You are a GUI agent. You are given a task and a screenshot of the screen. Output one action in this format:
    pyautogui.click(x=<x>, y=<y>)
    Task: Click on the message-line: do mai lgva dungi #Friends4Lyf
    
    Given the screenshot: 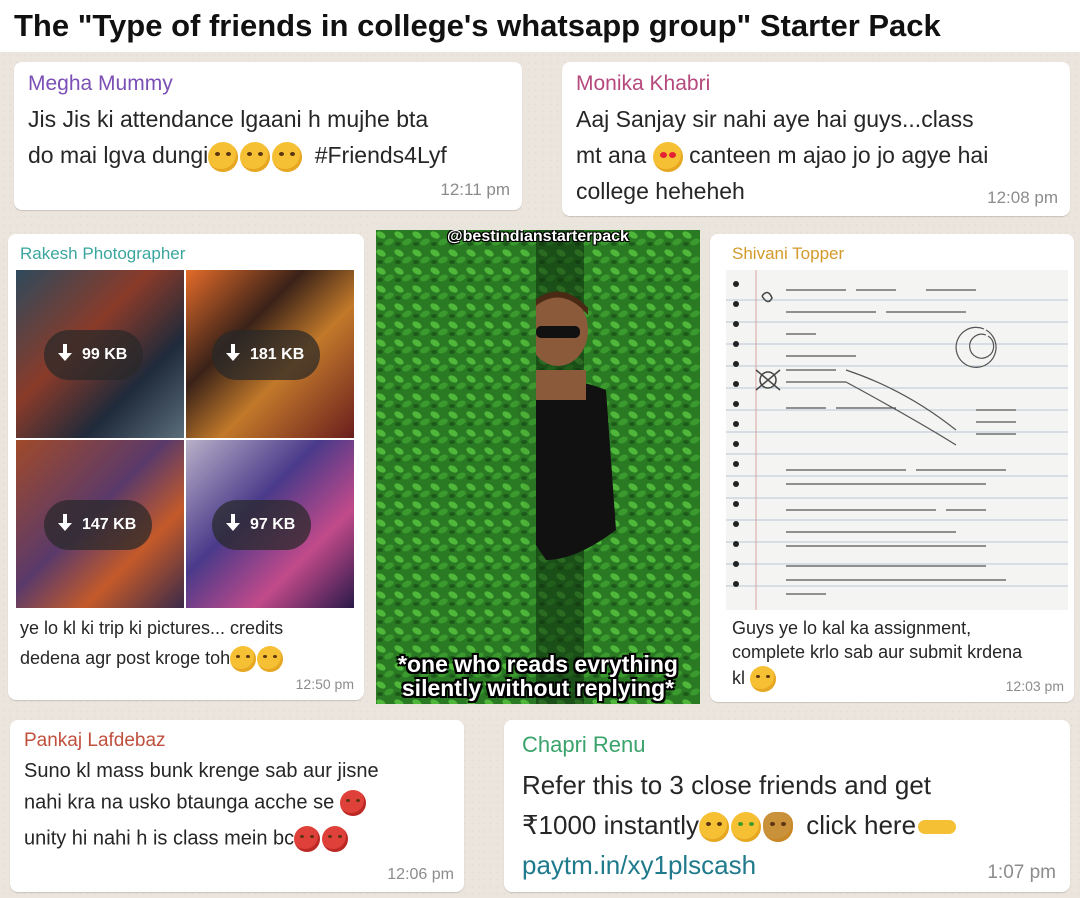 What is the action you would take?
    pyautogui.click(x=237, y=157)
    